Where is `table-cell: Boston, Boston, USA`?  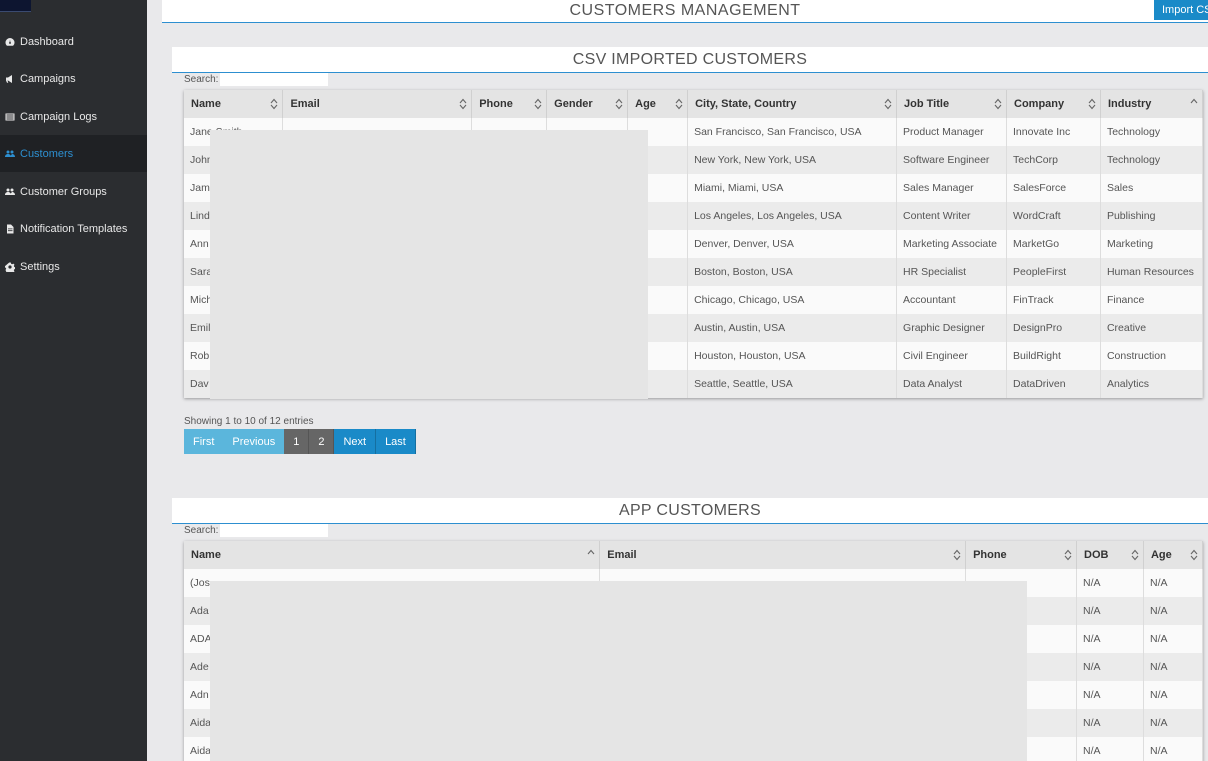
table-cell: Boston, Boston, USA is located at coordinates (792, 272).